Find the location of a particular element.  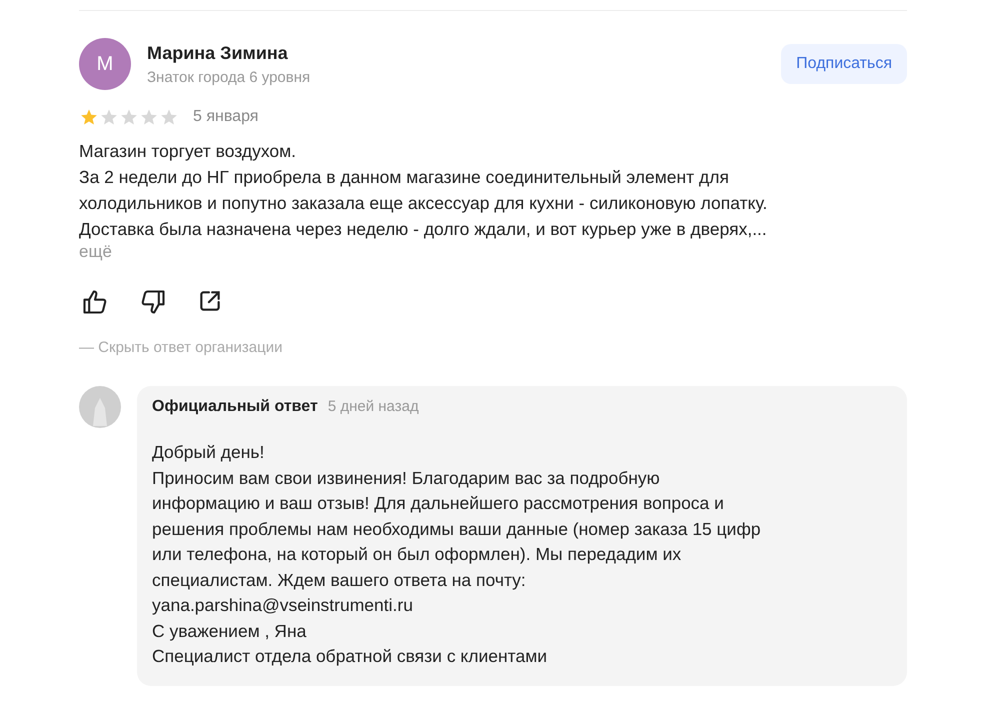

user-avatar: М is located at coordinates (105, 64).